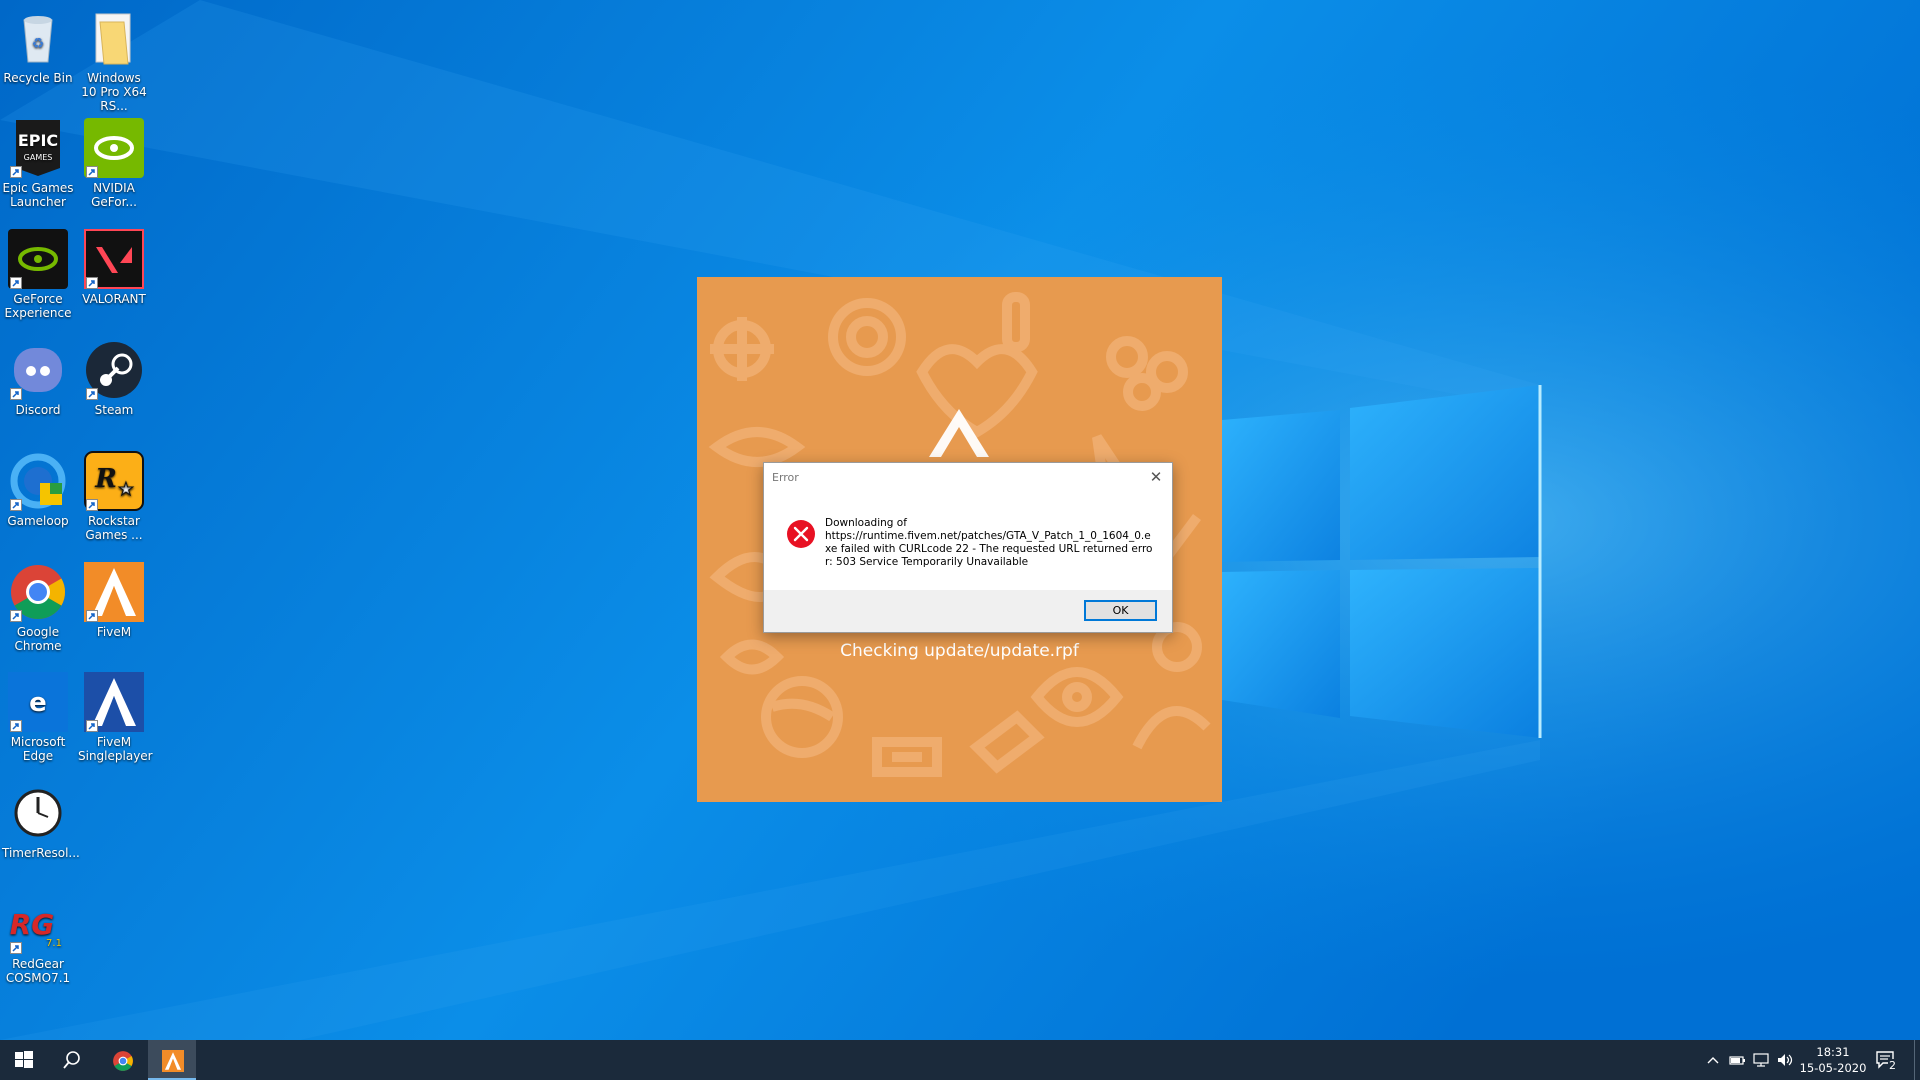 This screenshot has width=1920, height=1080. I want to click on valorant-icon, so click(114, 259).